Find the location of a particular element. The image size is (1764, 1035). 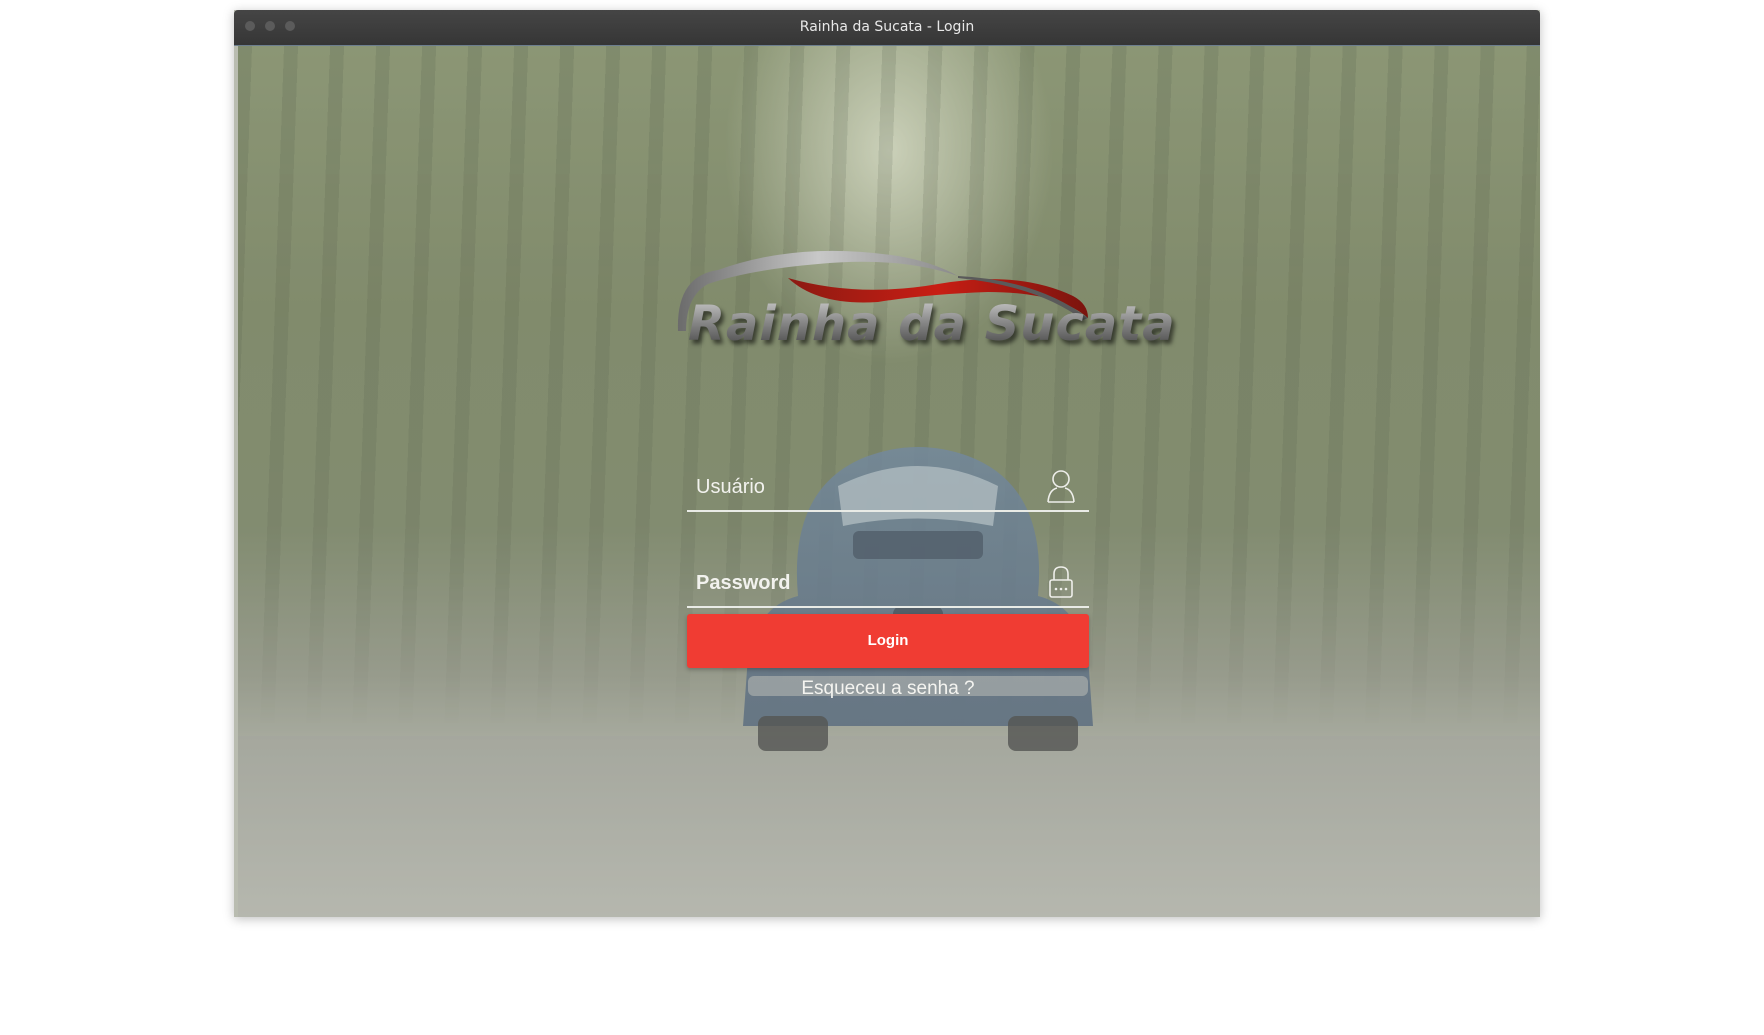

lock-icon is located at coordinates (1061, 582).